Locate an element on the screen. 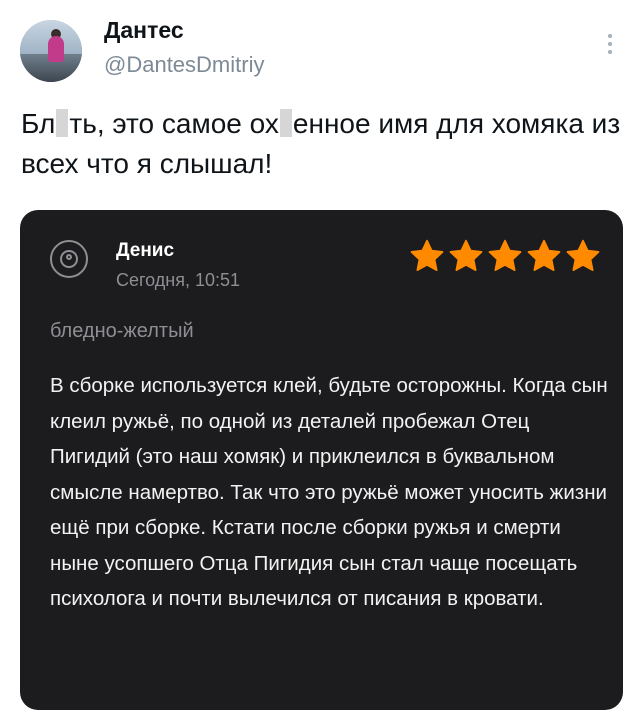 The height and width of the screenshot is (725, 640). rating-stars is located at coordinates (505, 256).